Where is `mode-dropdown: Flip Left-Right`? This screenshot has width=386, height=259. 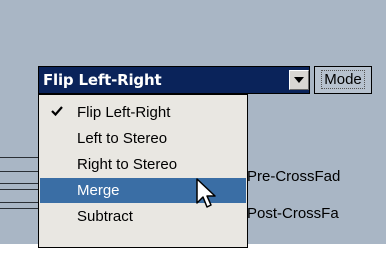 mode-dropdown: Flip Left-Right is located at coordinates (174, 80).